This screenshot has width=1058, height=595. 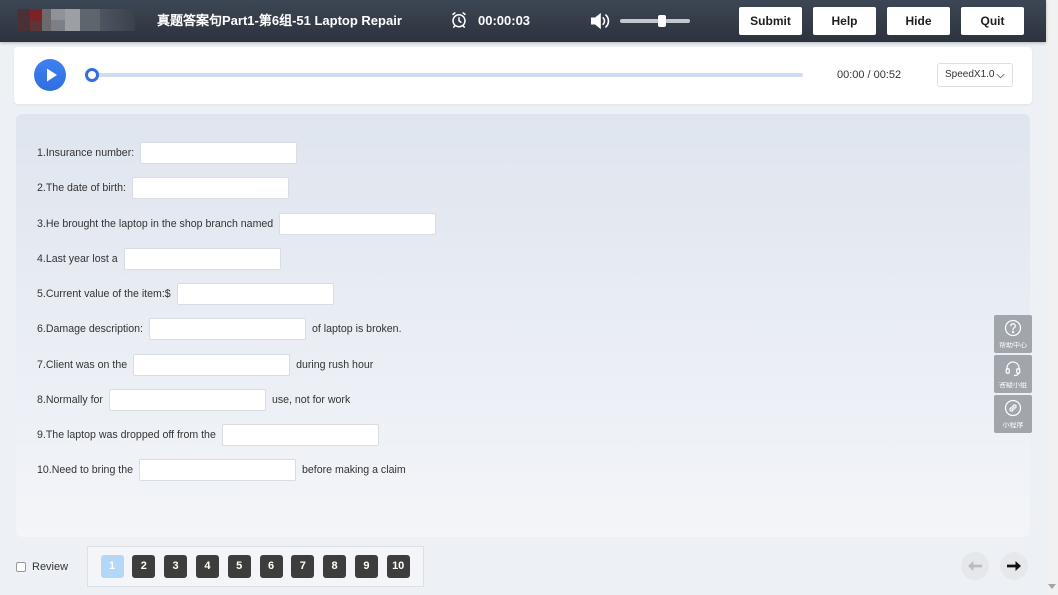 What do you see at coordinates (357, 329) in the screenshot?
I see `question-suffix-text: of laptop is broken.` at bounding box center [357, 329].